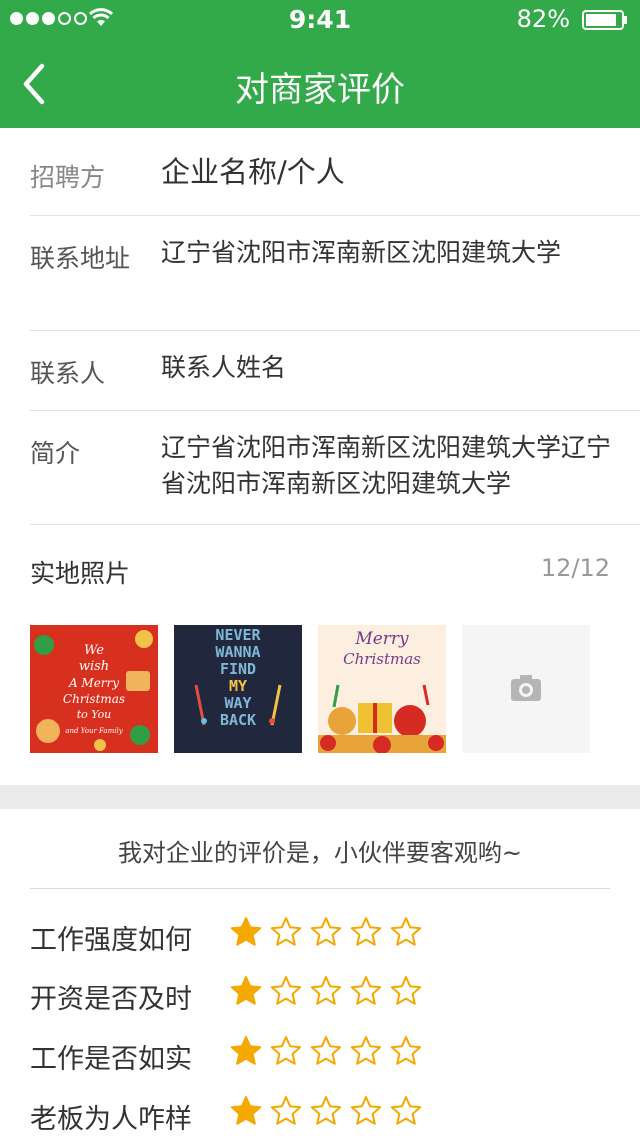  I want to click on rating-label: 开资是否及时, so click(111, 999).